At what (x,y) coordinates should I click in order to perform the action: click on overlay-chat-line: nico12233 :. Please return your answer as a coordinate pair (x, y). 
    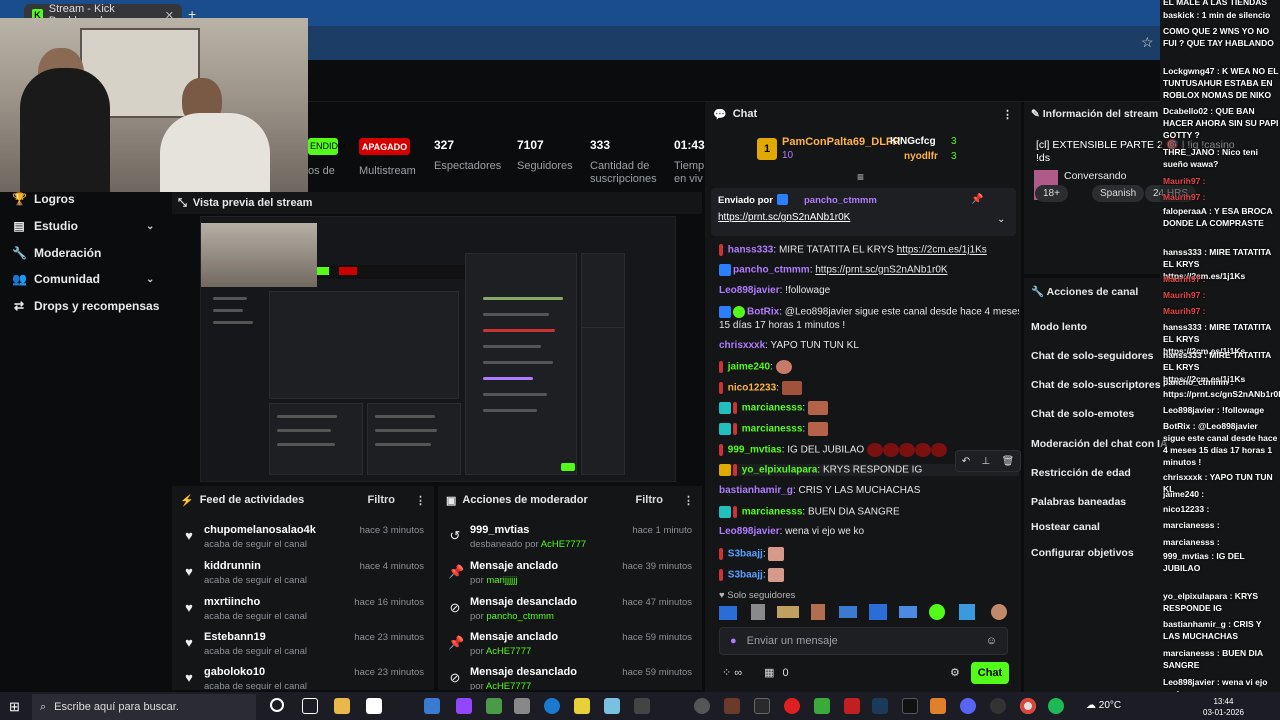
    Looking at the image, I should click on (1186, 509).